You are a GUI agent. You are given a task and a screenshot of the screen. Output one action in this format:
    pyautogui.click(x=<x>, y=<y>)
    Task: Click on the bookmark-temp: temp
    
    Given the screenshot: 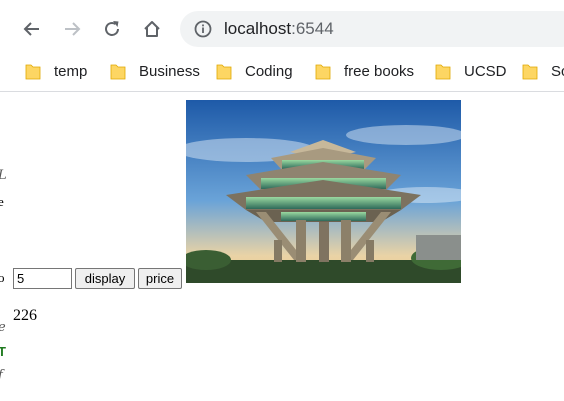 What is the action you would take?
    pyautogui.click(x=56, y=71)
    